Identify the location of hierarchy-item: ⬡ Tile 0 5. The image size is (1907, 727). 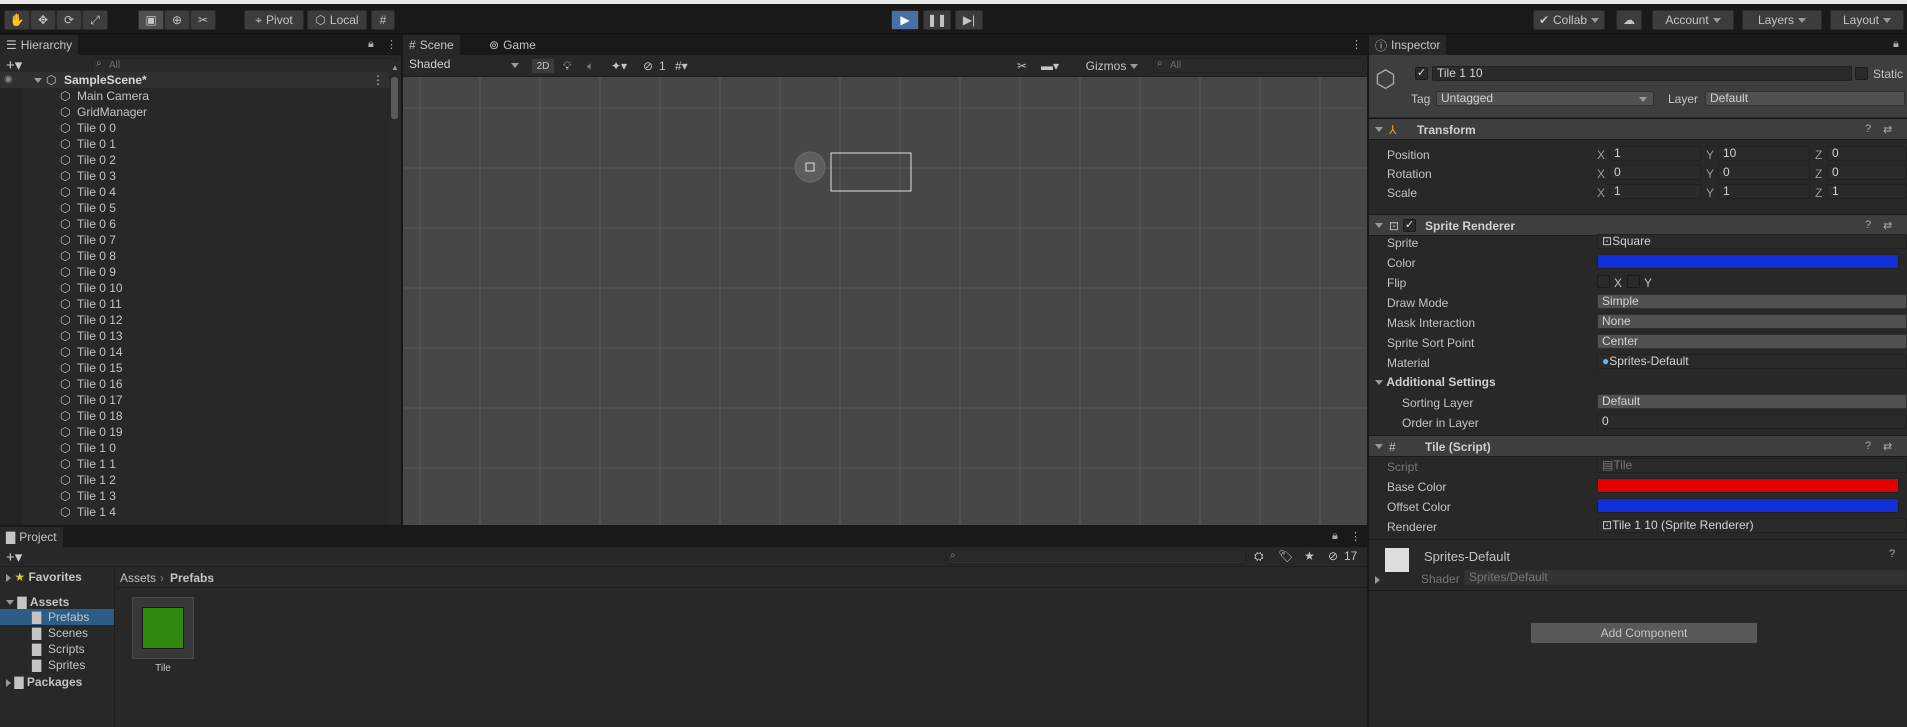
(194, 208).